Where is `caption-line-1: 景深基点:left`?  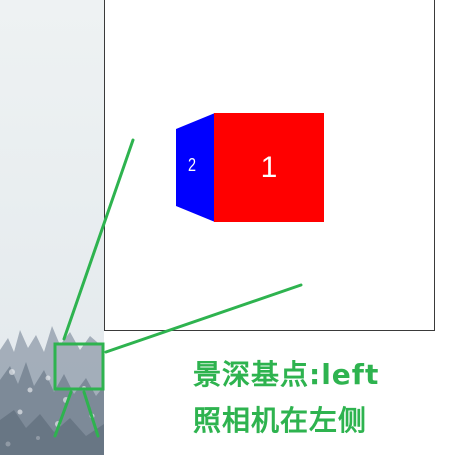
caption-line-1: 景深基点:left is located at coordinates (286, 374).